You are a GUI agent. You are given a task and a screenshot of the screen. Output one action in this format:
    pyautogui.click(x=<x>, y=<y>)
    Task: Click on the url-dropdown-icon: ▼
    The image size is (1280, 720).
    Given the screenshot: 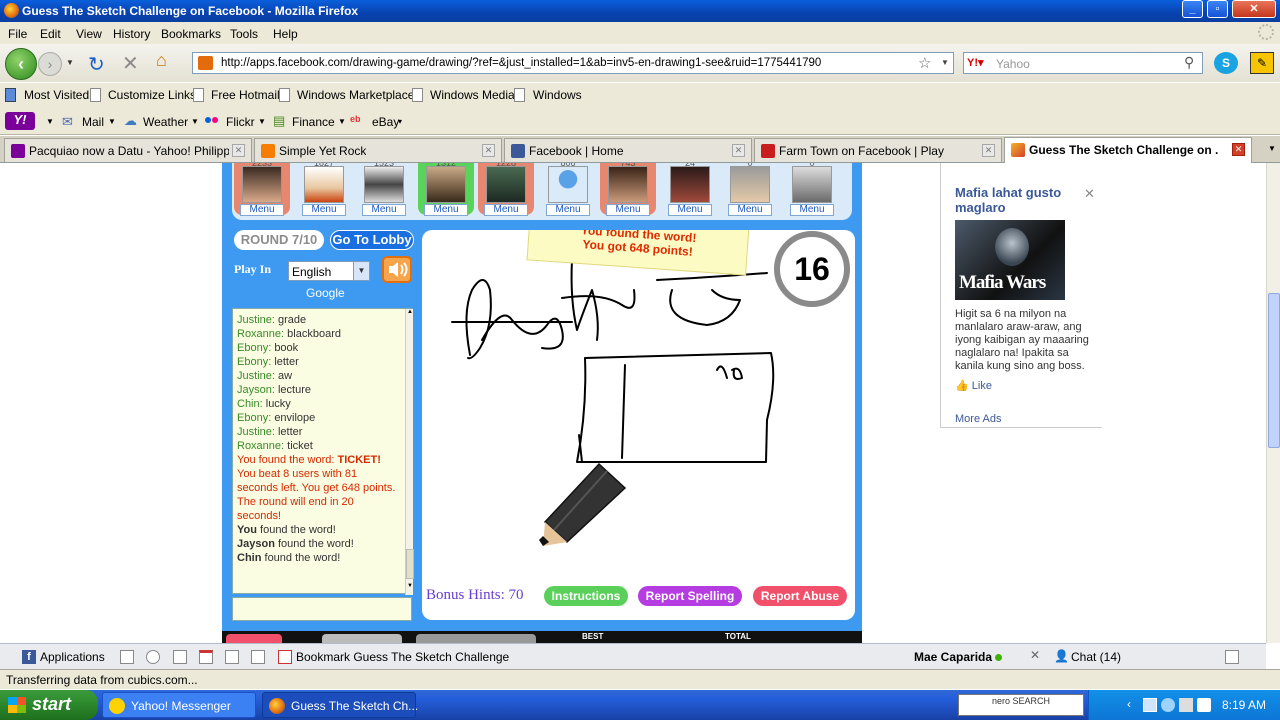 What is the action you would take?
    pyautogui.click(x=945, y=62)
    